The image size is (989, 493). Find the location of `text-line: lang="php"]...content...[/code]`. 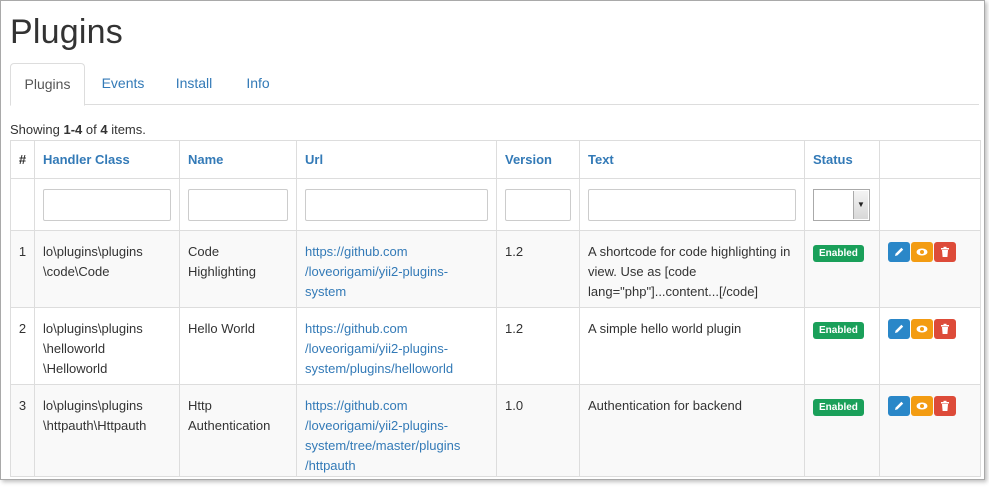

text-line: lang="php"]...content...[/code] is located at coordinates (673, 291).